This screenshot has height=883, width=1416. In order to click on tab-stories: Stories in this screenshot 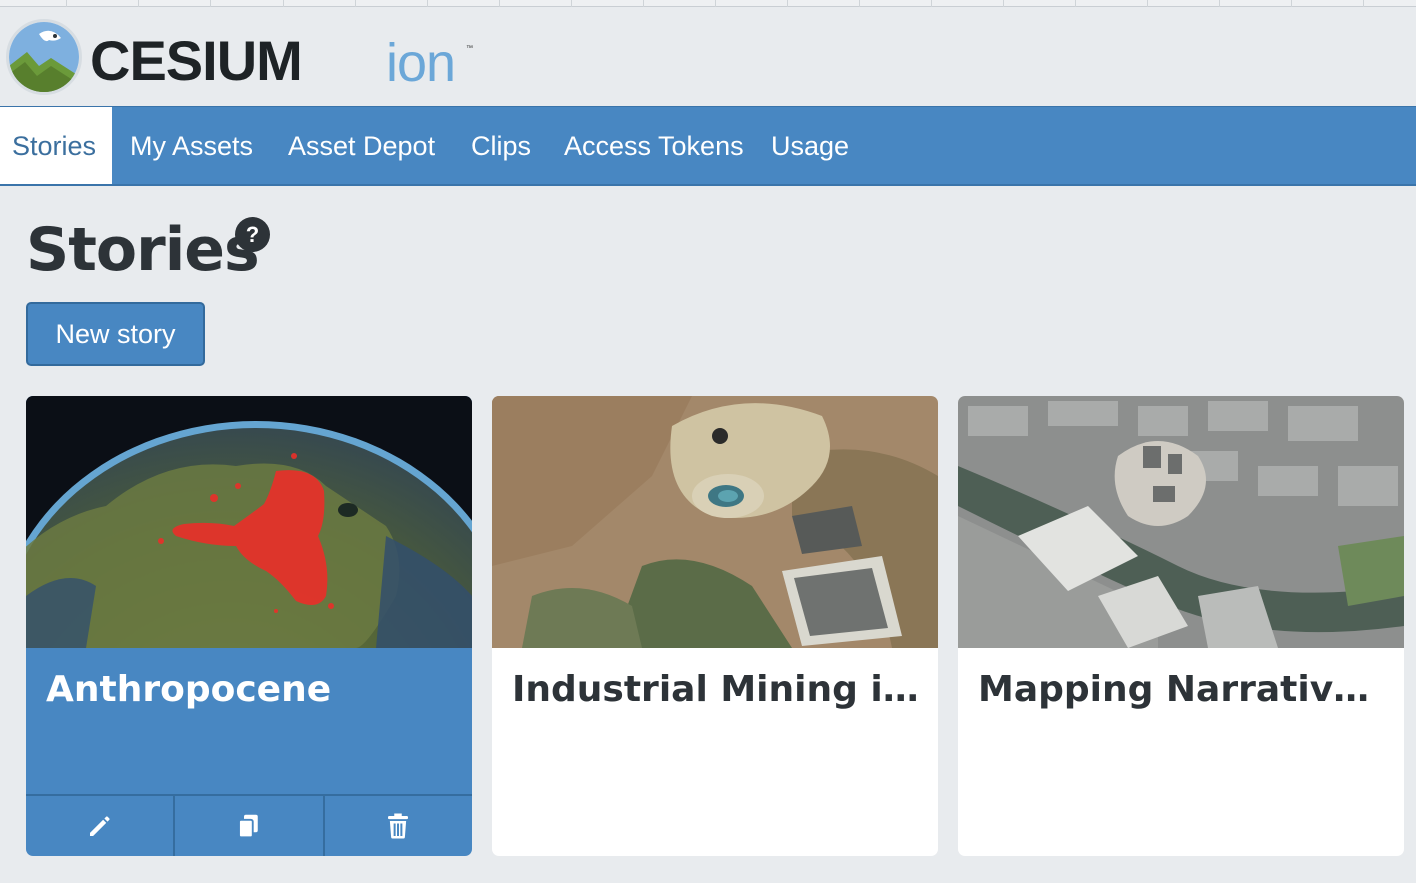, I will do `click(56, 145)`.